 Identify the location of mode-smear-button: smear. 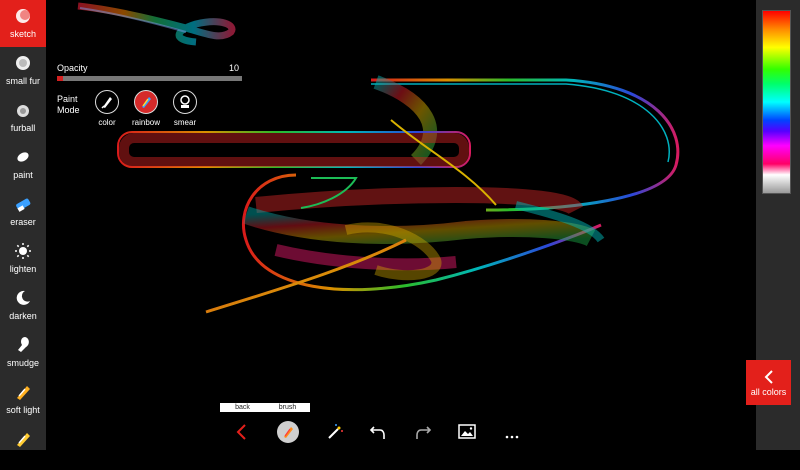
(185, 108).